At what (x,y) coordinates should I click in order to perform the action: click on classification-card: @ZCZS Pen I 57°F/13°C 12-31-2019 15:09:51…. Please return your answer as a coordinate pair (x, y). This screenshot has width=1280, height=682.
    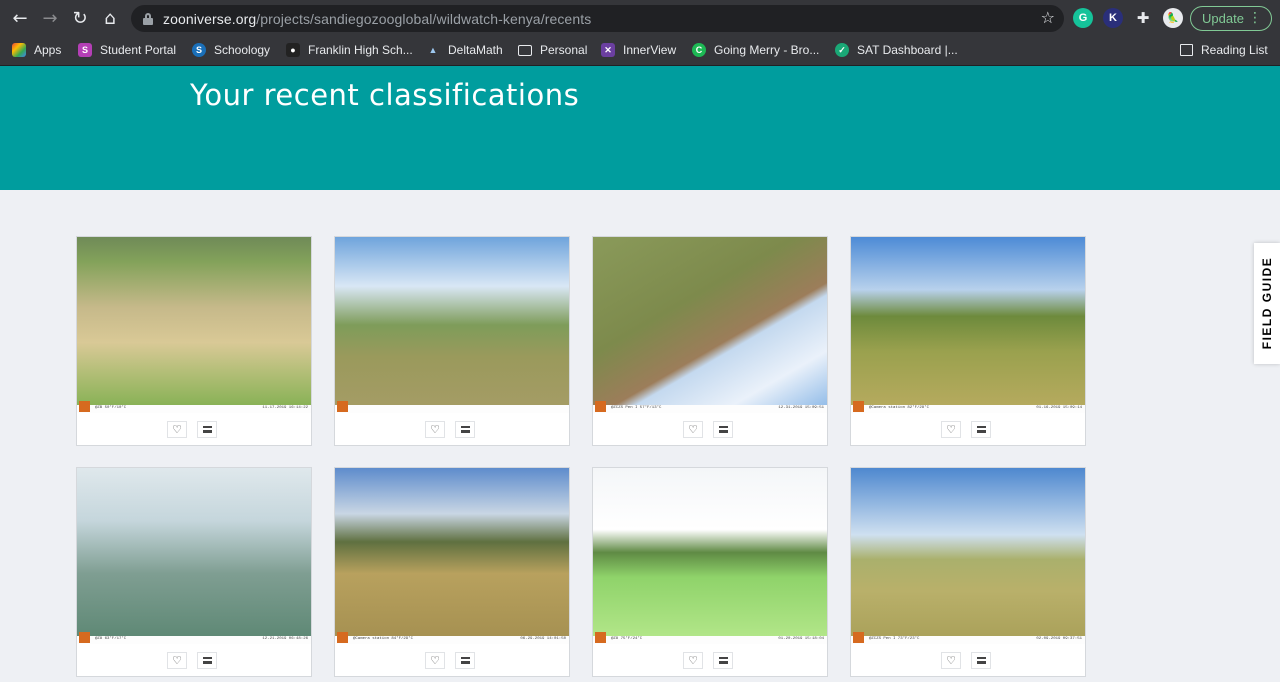
    Looking at the image, I should click on (710, 341).